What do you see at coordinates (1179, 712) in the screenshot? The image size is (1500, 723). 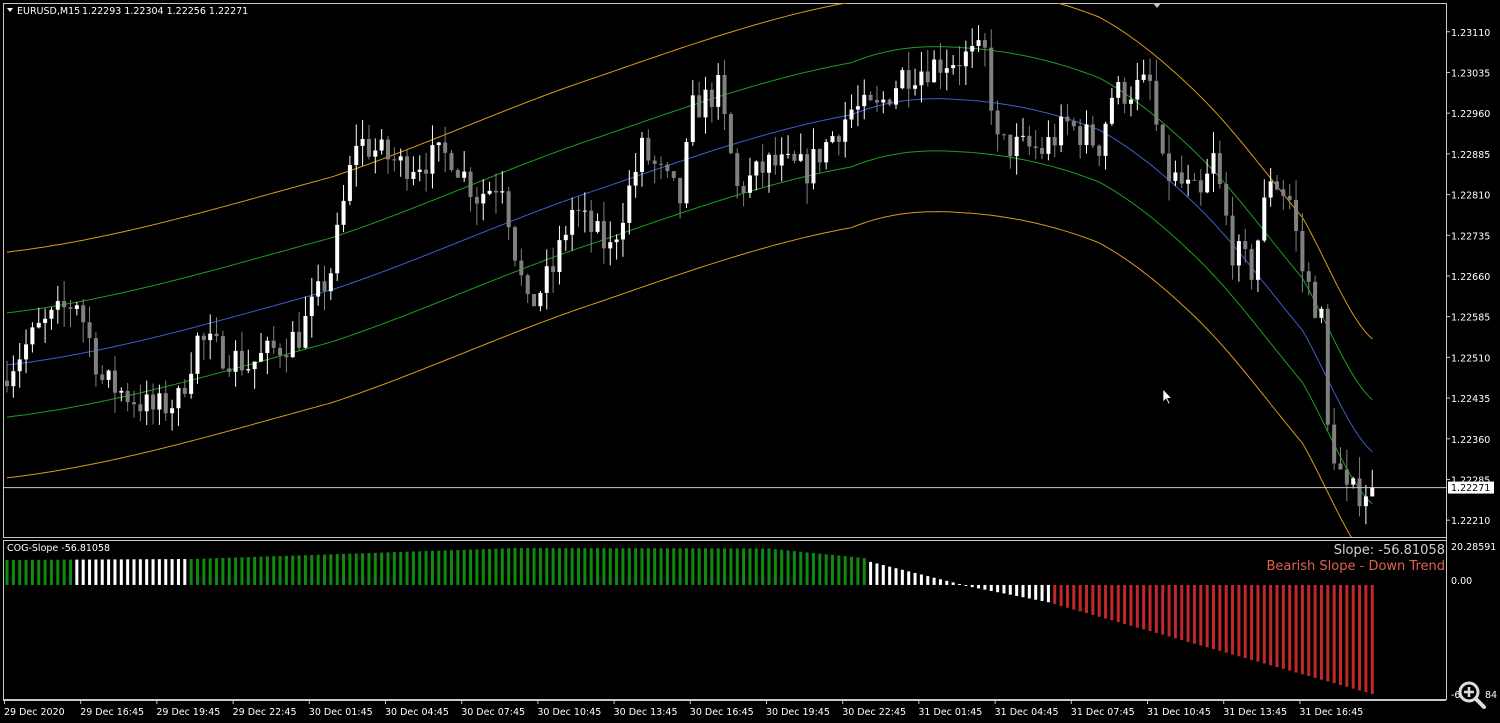 I see `time-tick-label: 31 Dec 10:45` at bounding box center [1179, 712].